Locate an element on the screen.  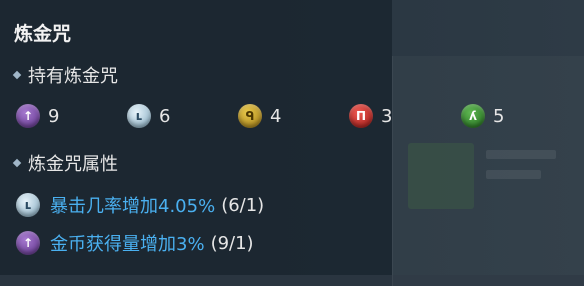
rune-count: 4 is located at coordinates (276, 116).